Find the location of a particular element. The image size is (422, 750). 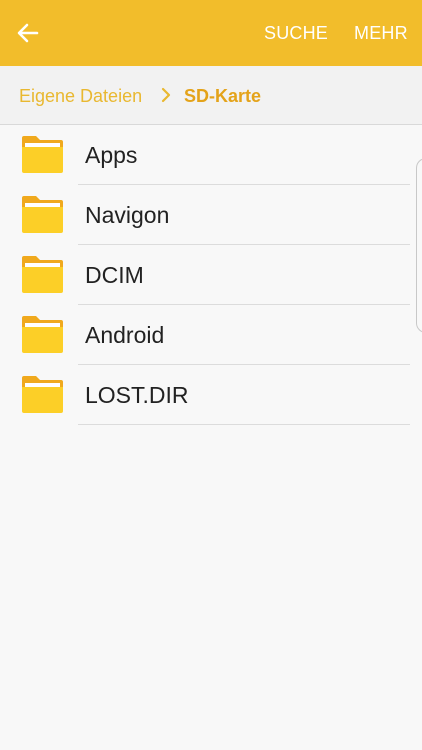

divider is located at coordinates (244, 424).